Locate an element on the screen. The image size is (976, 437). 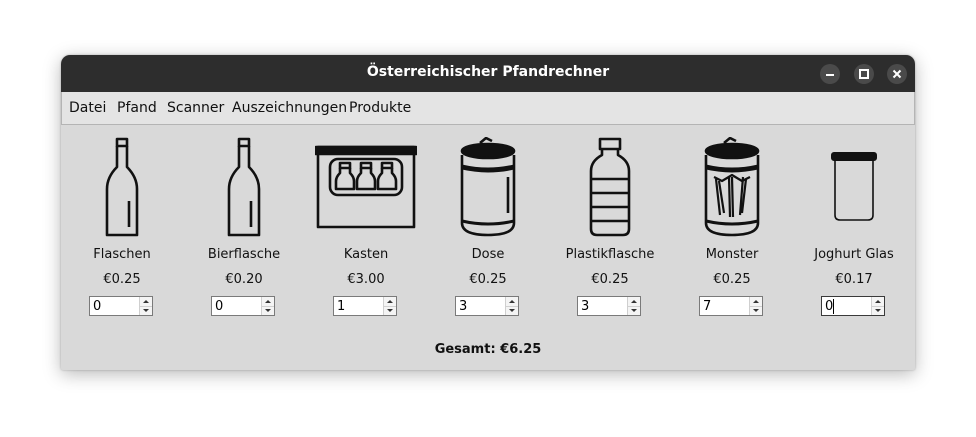
quantity-stepper: 1 is located at coordinates (365, 306).